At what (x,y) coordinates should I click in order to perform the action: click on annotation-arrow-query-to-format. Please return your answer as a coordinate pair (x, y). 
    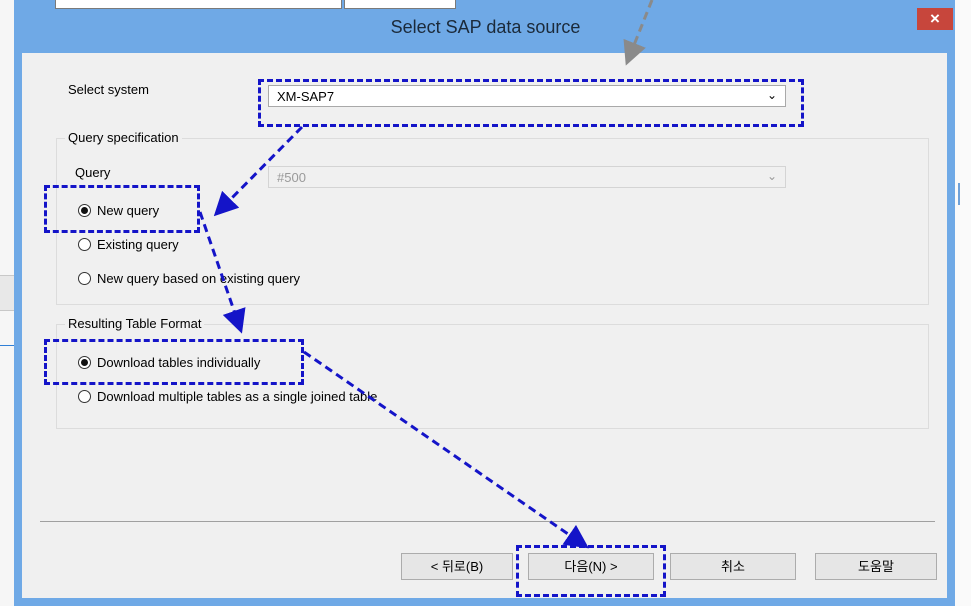
    Looking at the image, I should click on (222, 272).